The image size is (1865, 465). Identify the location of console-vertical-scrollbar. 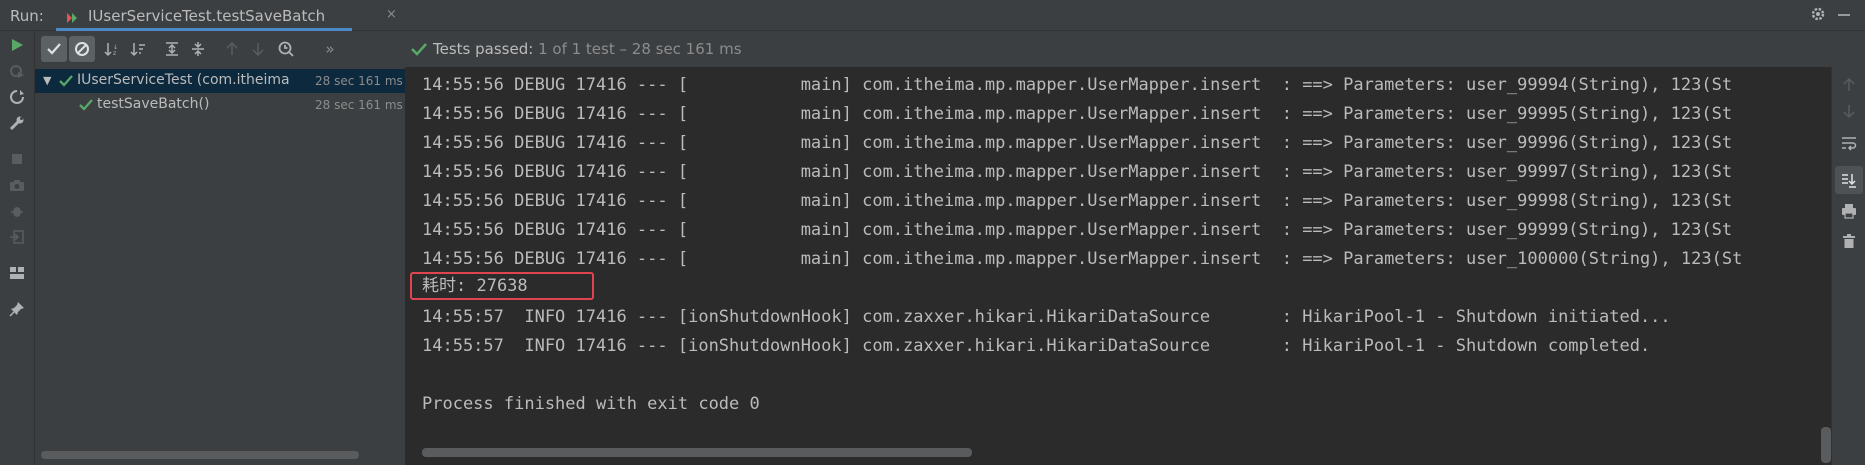
(1826, 445).